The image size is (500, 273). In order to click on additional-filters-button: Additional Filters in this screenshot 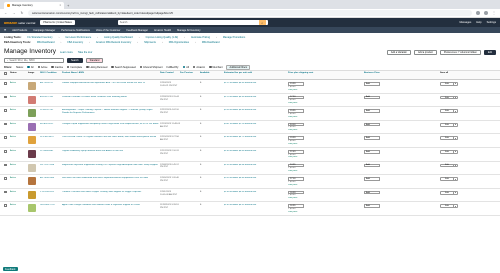, I will do `click(238, 67)`.